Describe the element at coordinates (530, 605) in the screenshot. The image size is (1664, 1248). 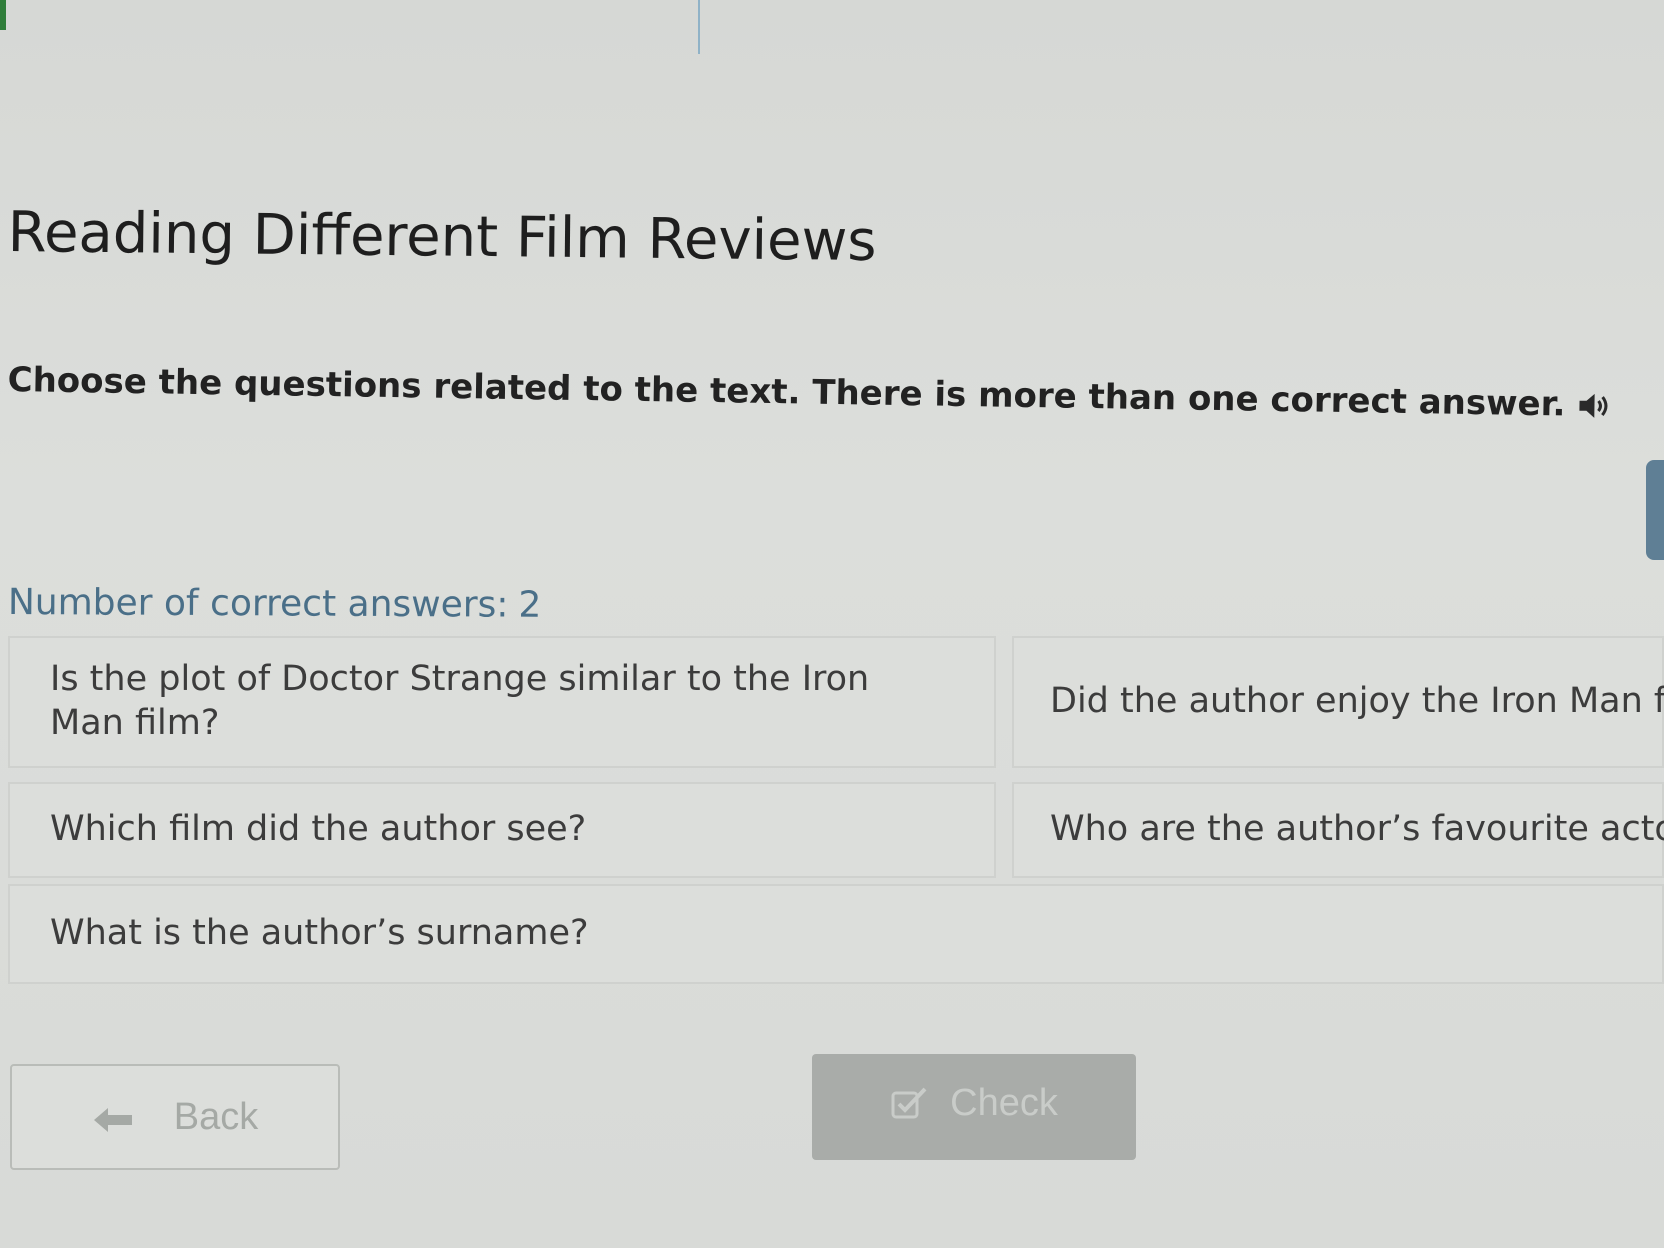
I see `count-value: 2` at that location.